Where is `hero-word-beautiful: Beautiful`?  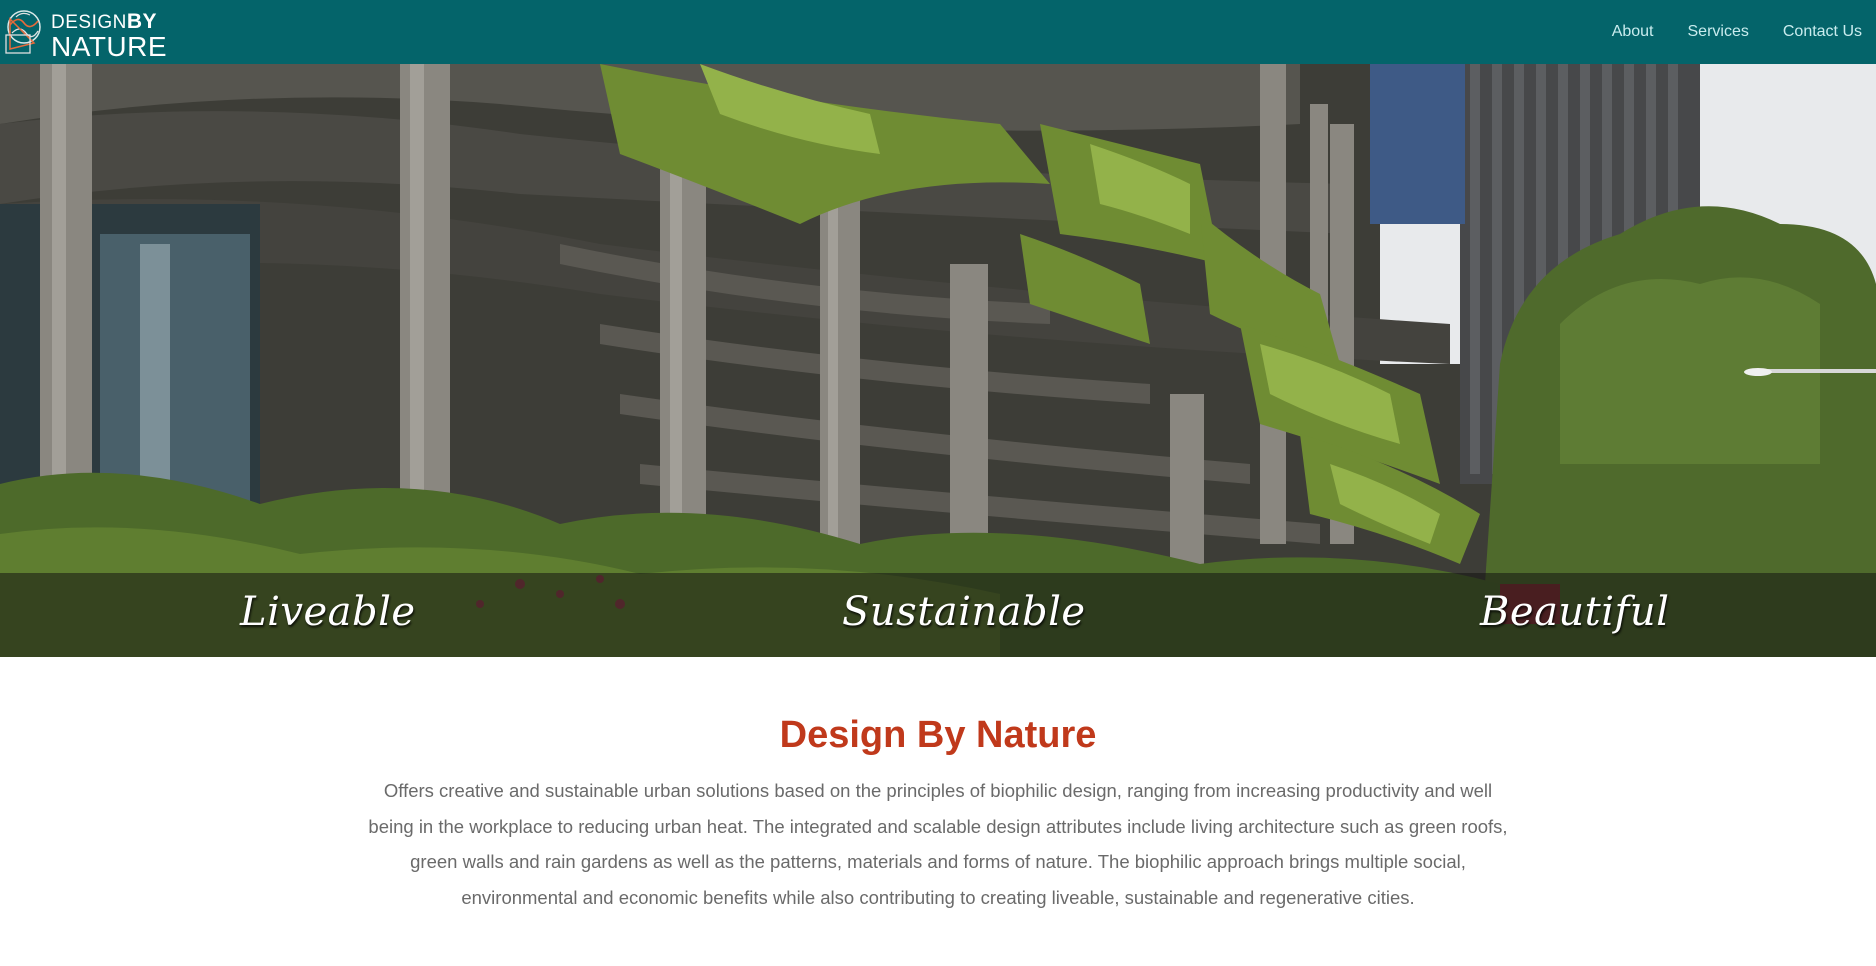
hero-word-beautiful: Beautiful is located at coordinates (1575, 612).